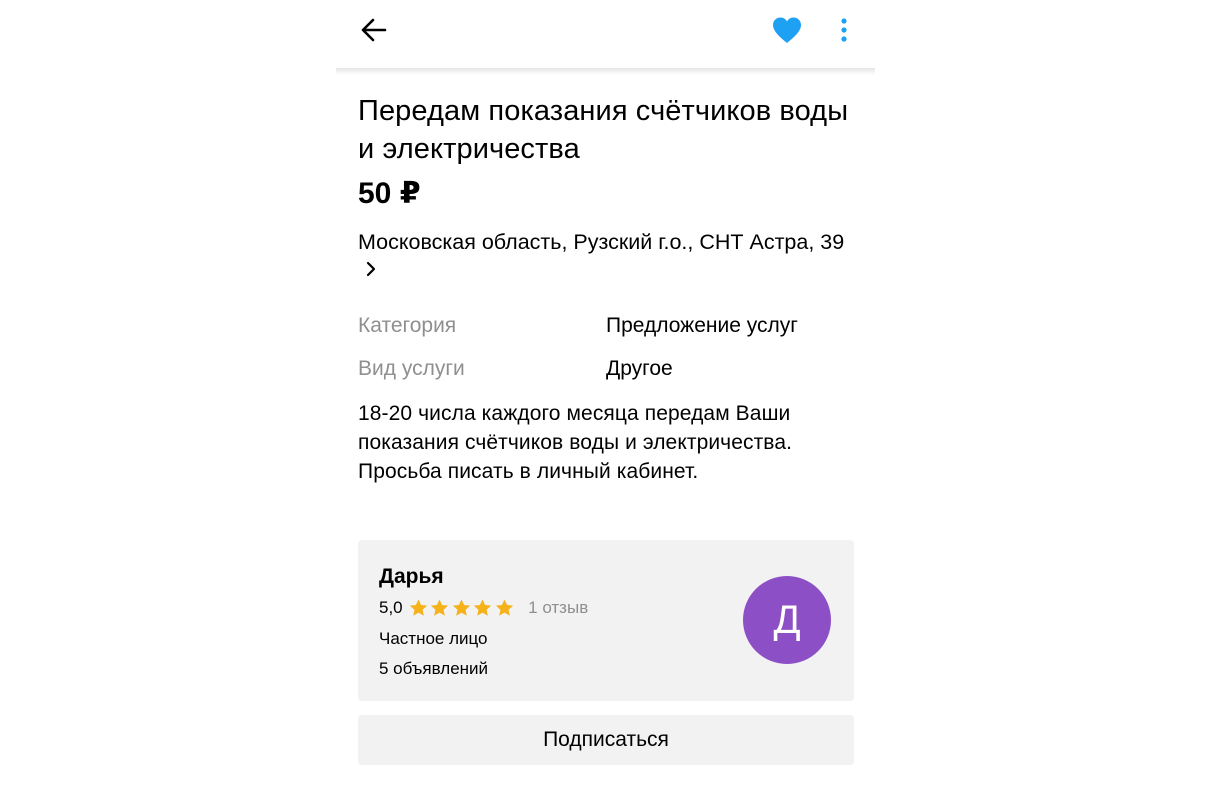  What do you see at coordinates (558, 608) in the screenshot?
I see `reviews-link: 1 отзыв` at bounding box center [558, 608].